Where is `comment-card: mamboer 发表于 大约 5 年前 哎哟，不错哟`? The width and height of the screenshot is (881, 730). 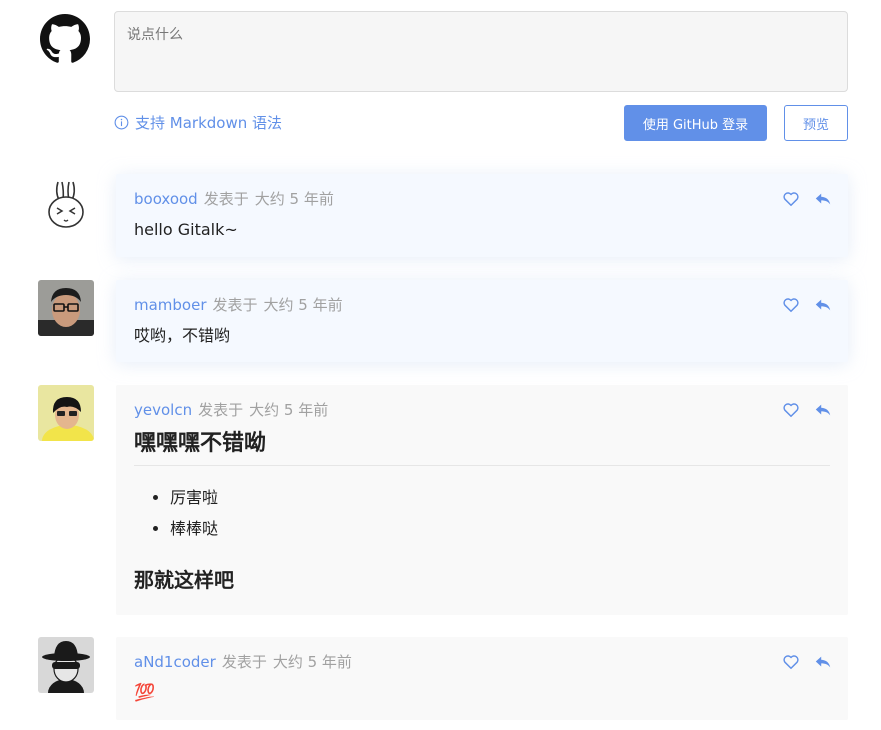
comment-card: mamboer 发表于 大约 5 年前 哎哟，不错哟 is located at coordinates (482, 321).